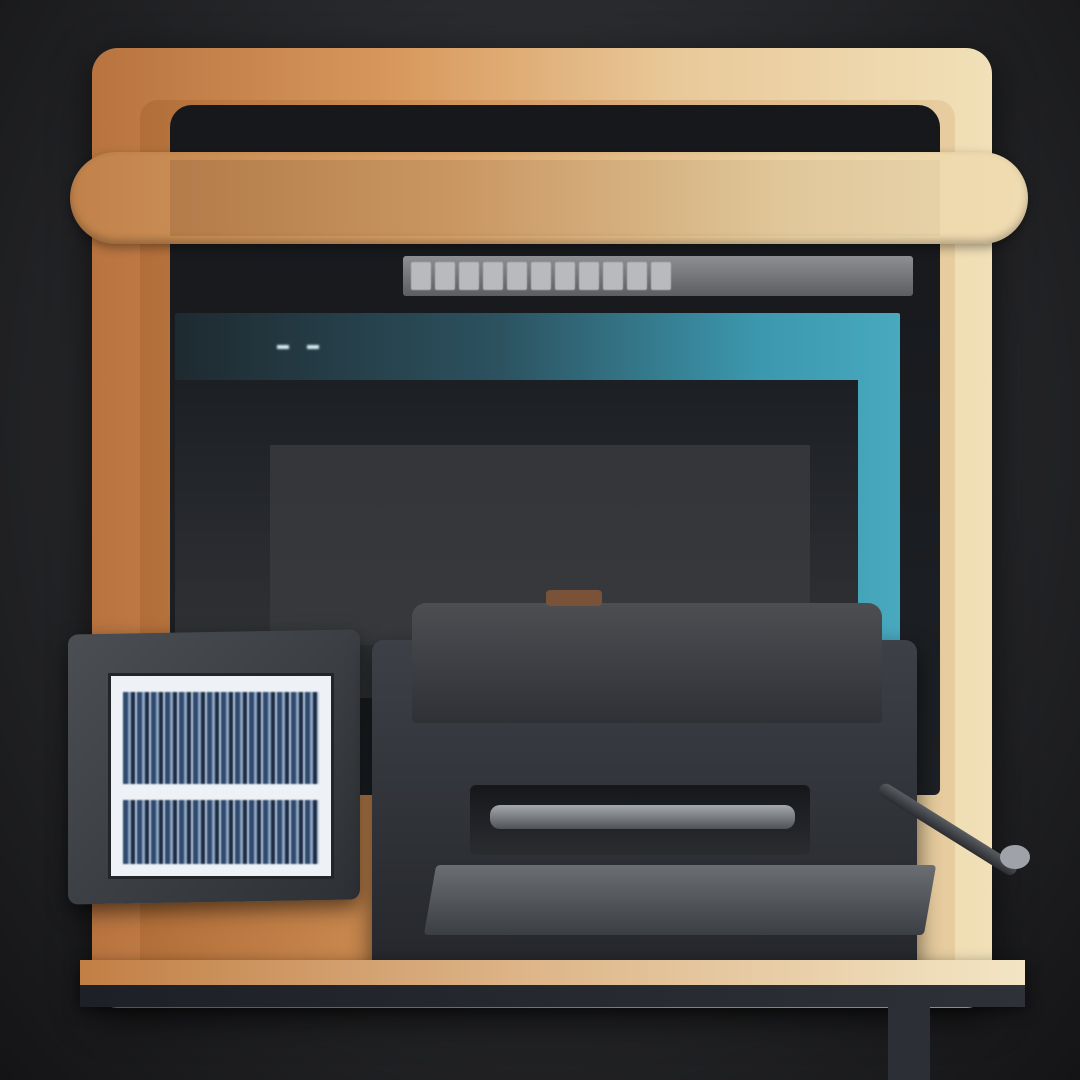  I want to click on knob-icon, so click(574, 598).